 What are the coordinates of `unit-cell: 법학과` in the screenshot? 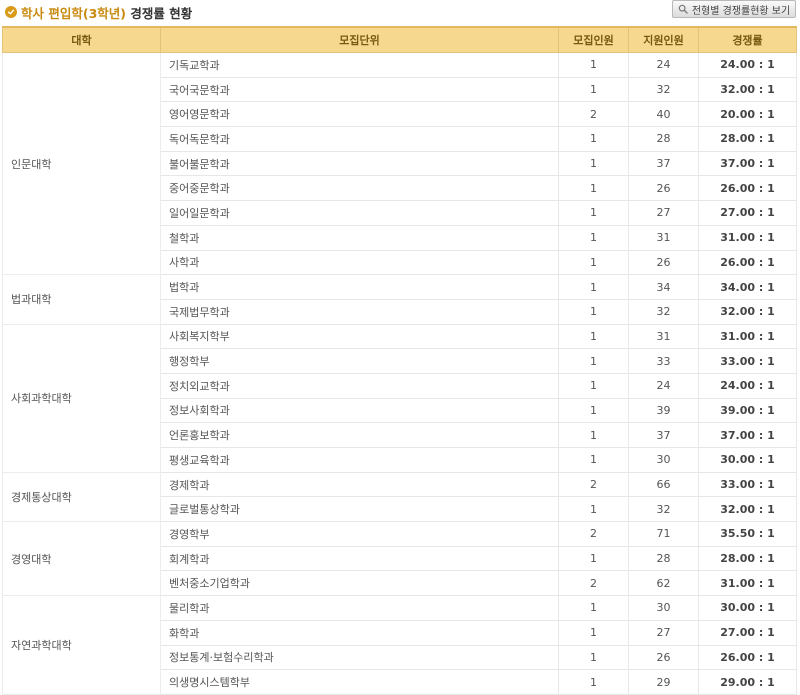 It's located at (359, 287).